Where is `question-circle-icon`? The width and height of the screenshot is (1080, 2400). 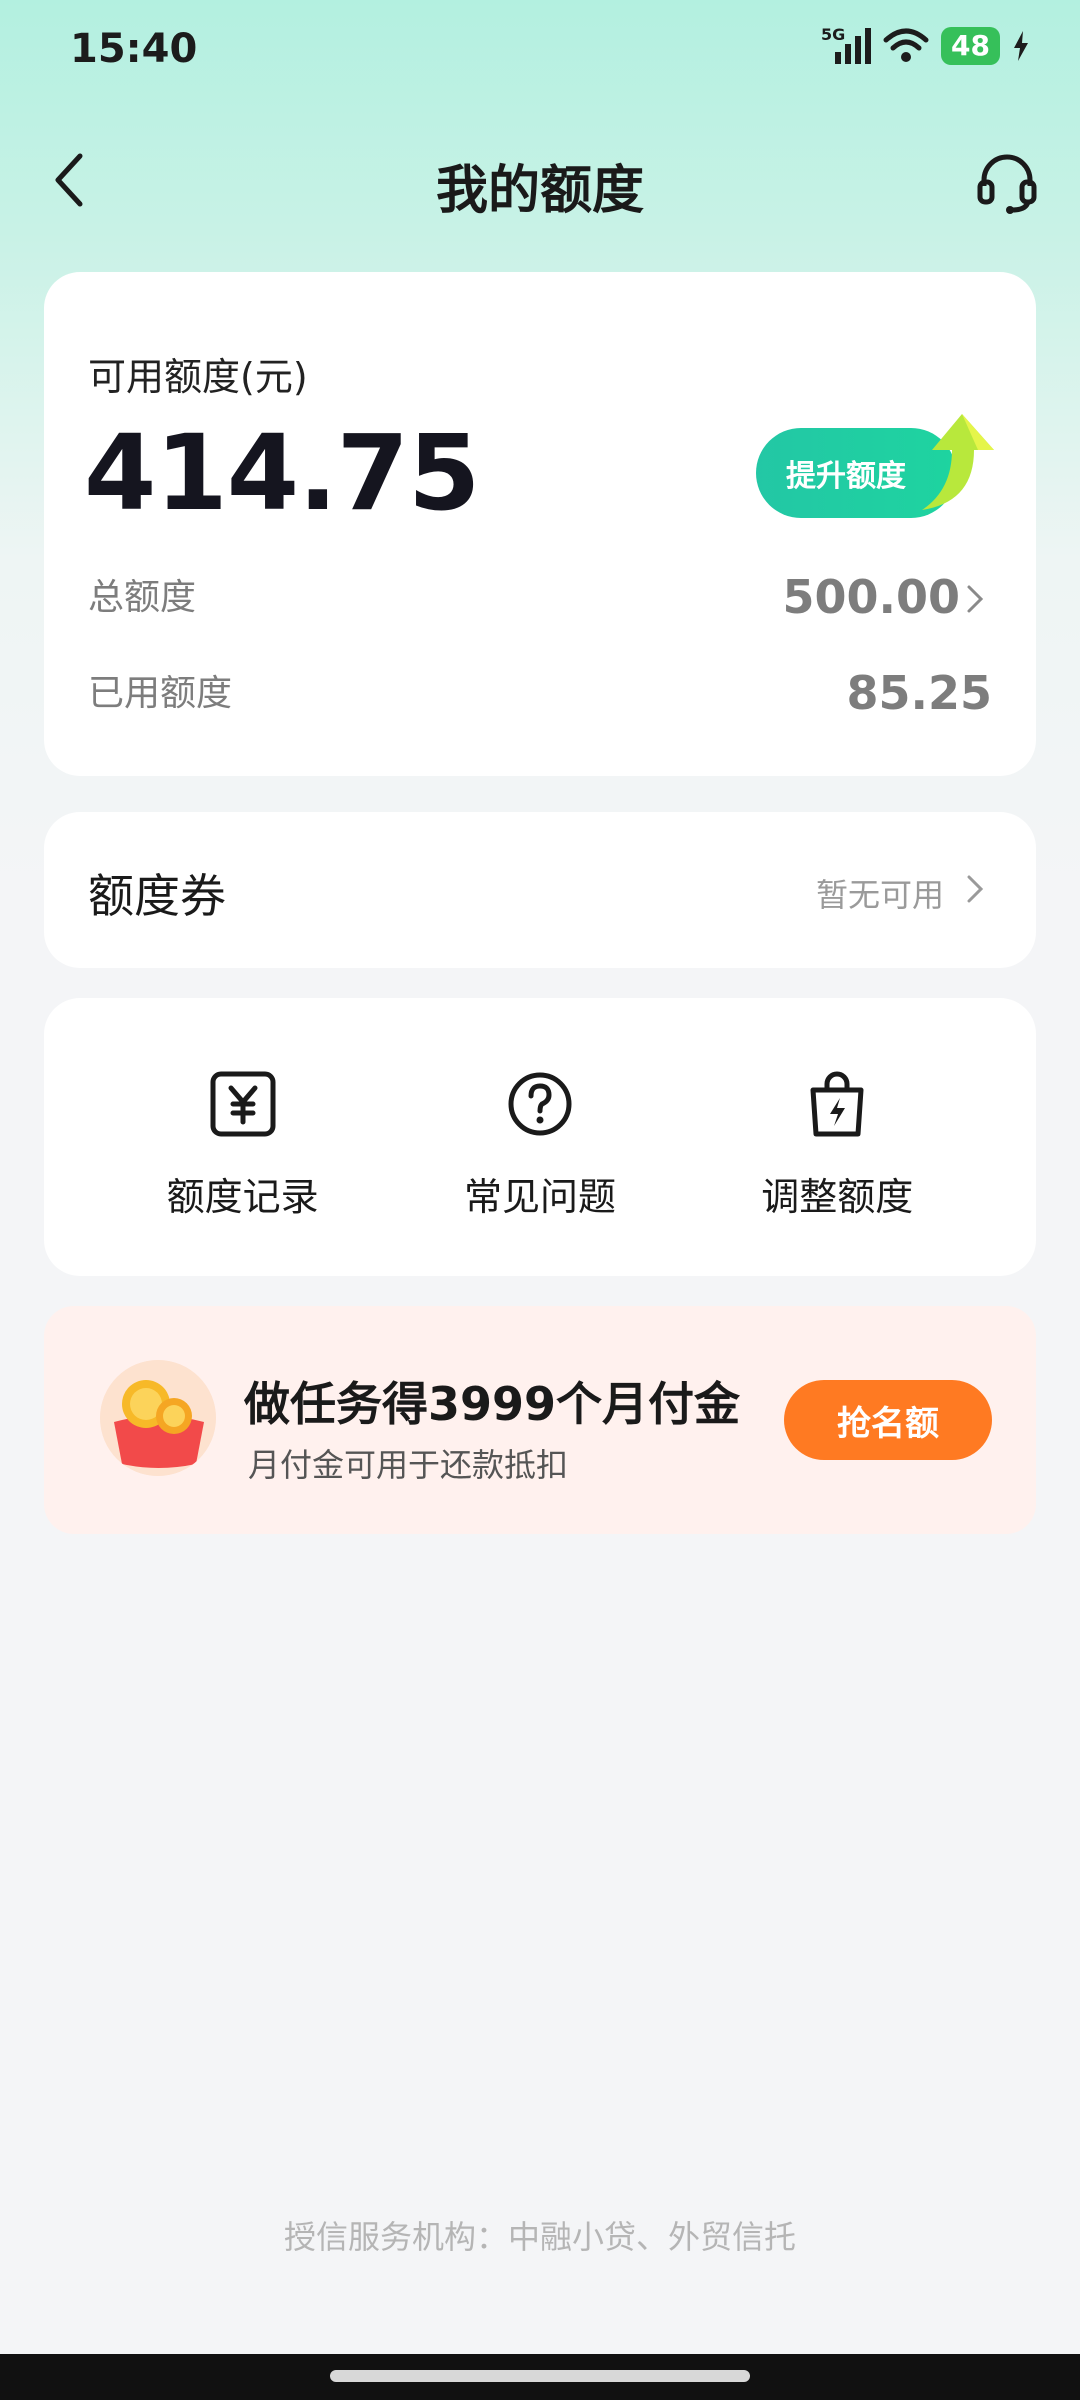
question-circle-icon is located at coordinates (540, 1104).